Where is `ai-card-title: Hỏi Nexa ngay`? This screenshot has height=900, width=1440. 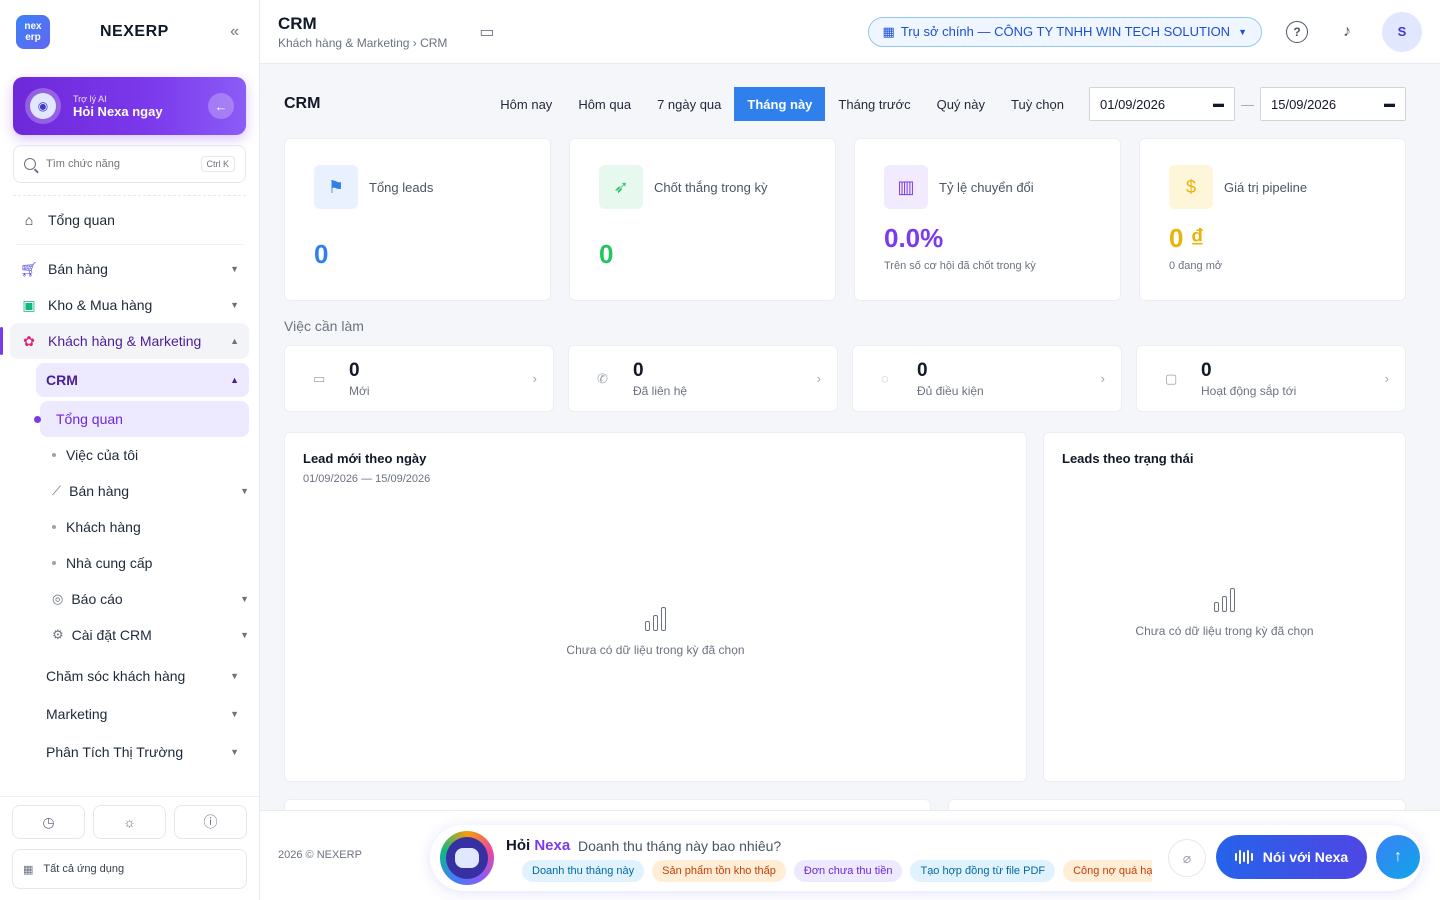 ai-card-title: Hỏi Nexa ngay is located at coordinates (118, 111).